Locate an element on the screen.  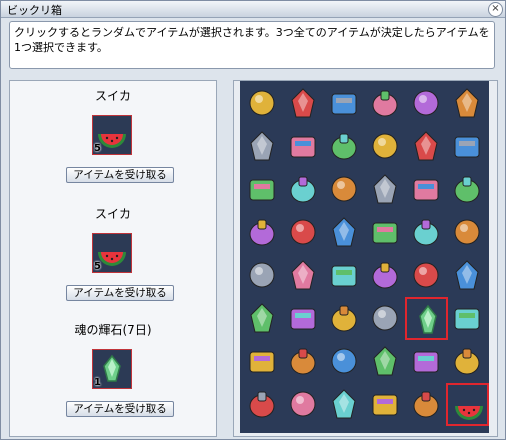
ticket-icon is located at coordinates (385, 103).